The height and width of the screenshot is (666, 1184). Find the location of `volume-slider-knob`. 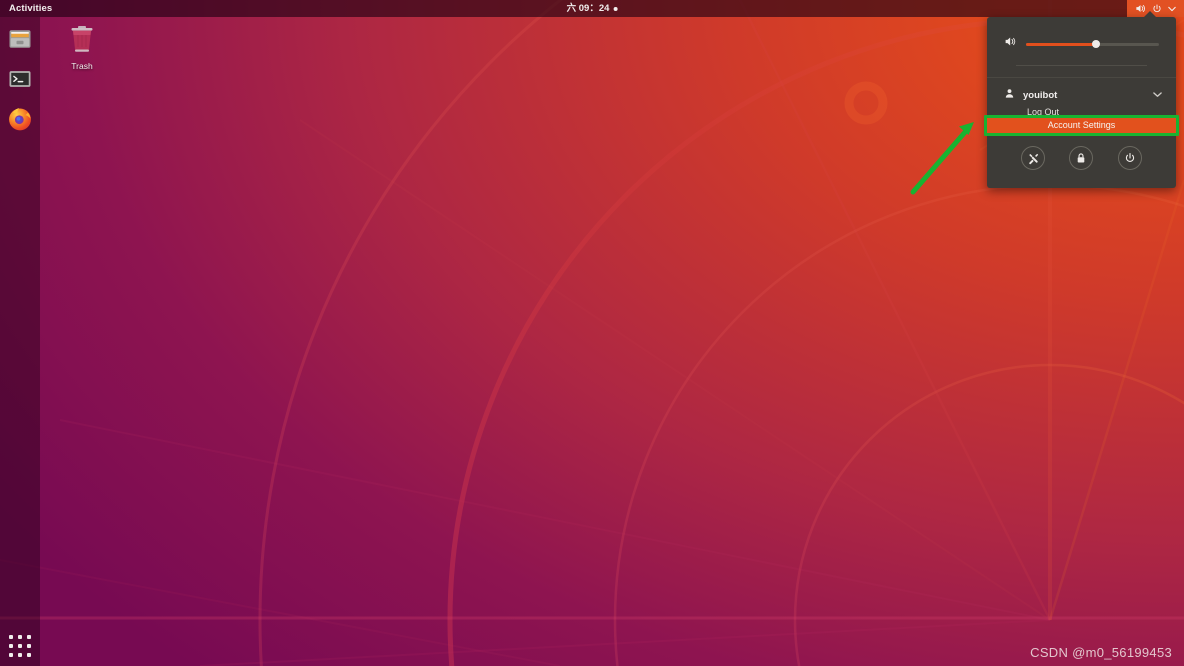

volume-slider-knob is located at coordinates (1096, 44).